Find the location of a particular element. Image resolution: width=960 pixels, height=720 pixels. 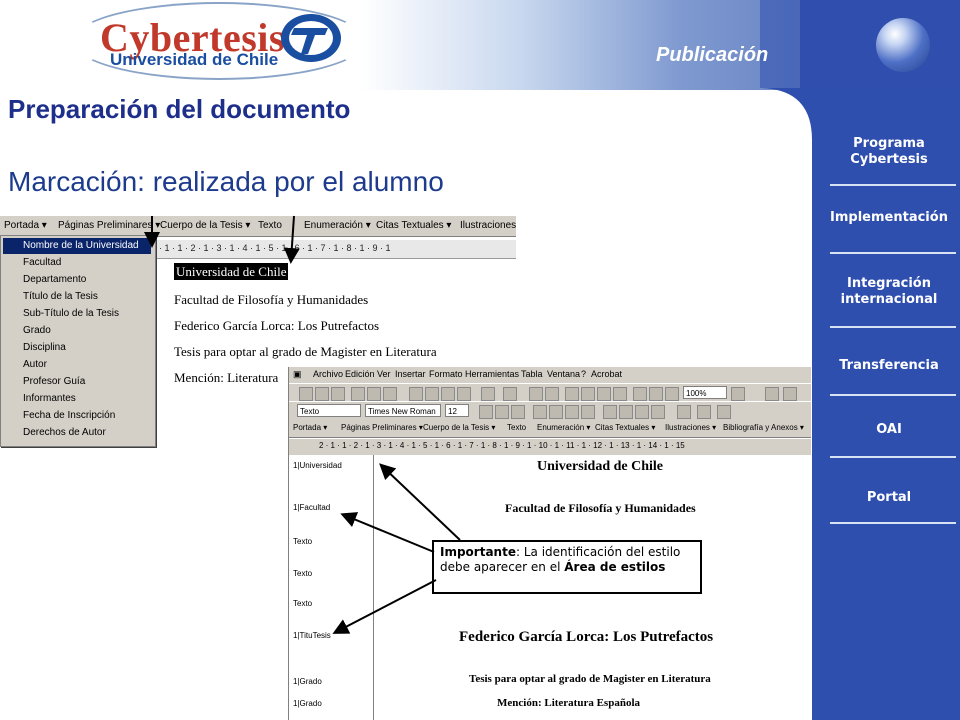

italic-icon is located at coordinates (502, 412).